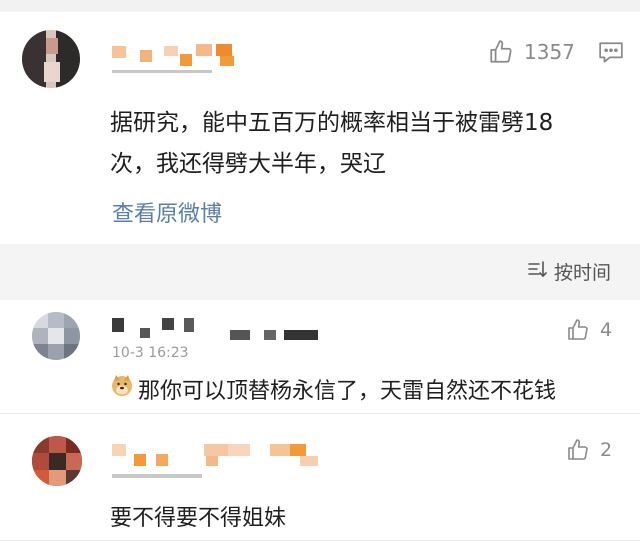  Describe the element at coordinates (549, 52) in the screenshot. I see `main-like-count: 1357` at that location.